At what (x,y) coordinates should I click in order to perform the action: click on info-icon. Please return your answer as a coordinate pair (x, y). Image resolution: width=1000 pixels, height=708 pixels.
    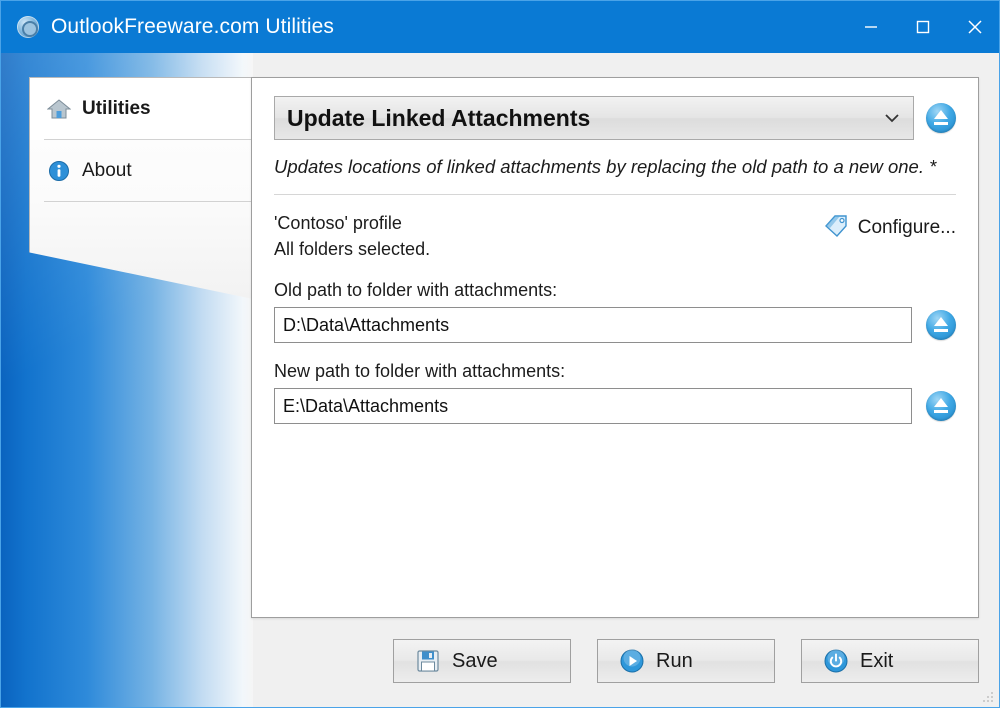
    Looking at the image, I should click on (59, 171).